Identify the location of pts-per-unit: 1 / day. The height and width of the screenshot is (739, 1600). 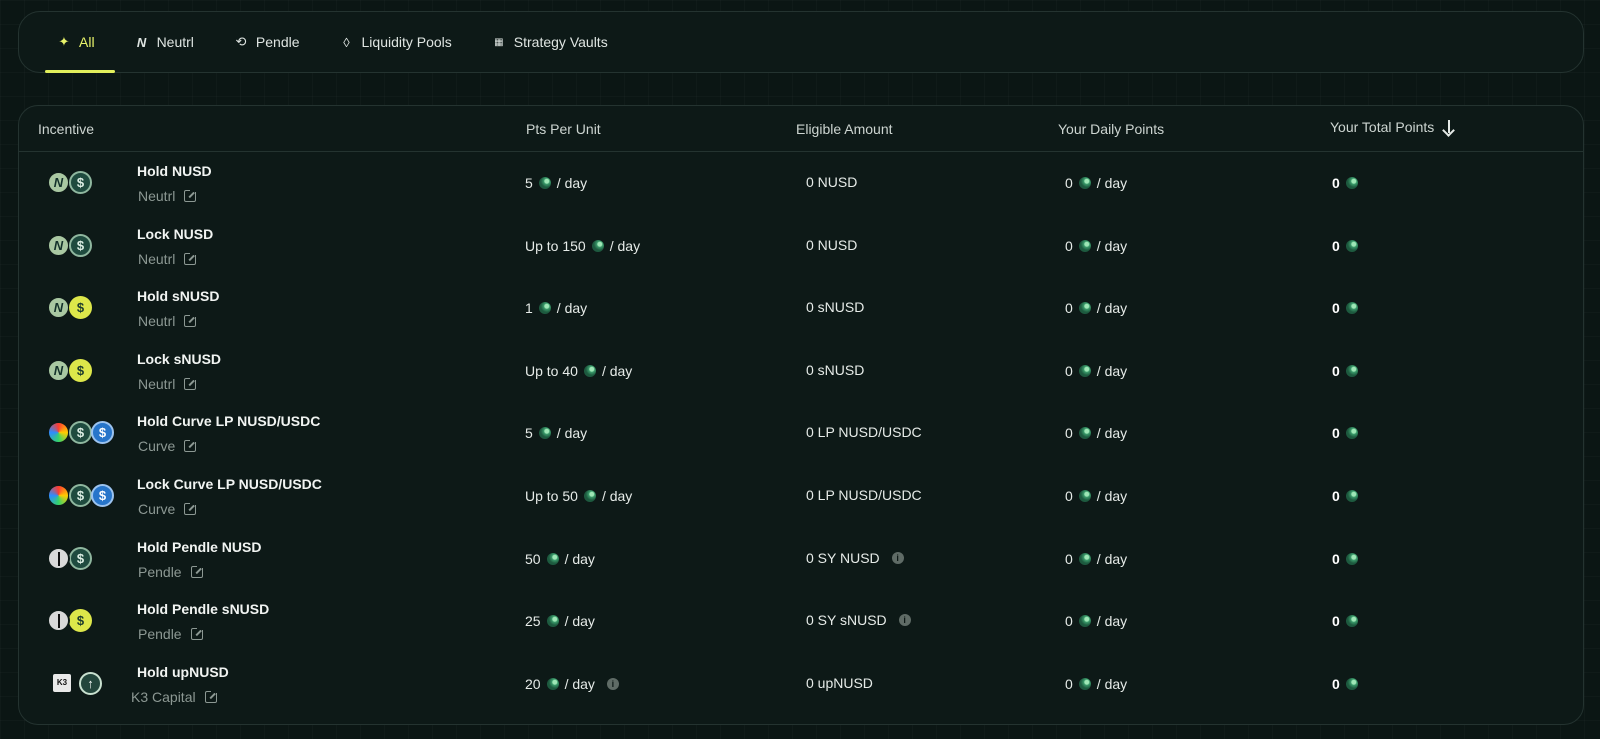
(556, 308).